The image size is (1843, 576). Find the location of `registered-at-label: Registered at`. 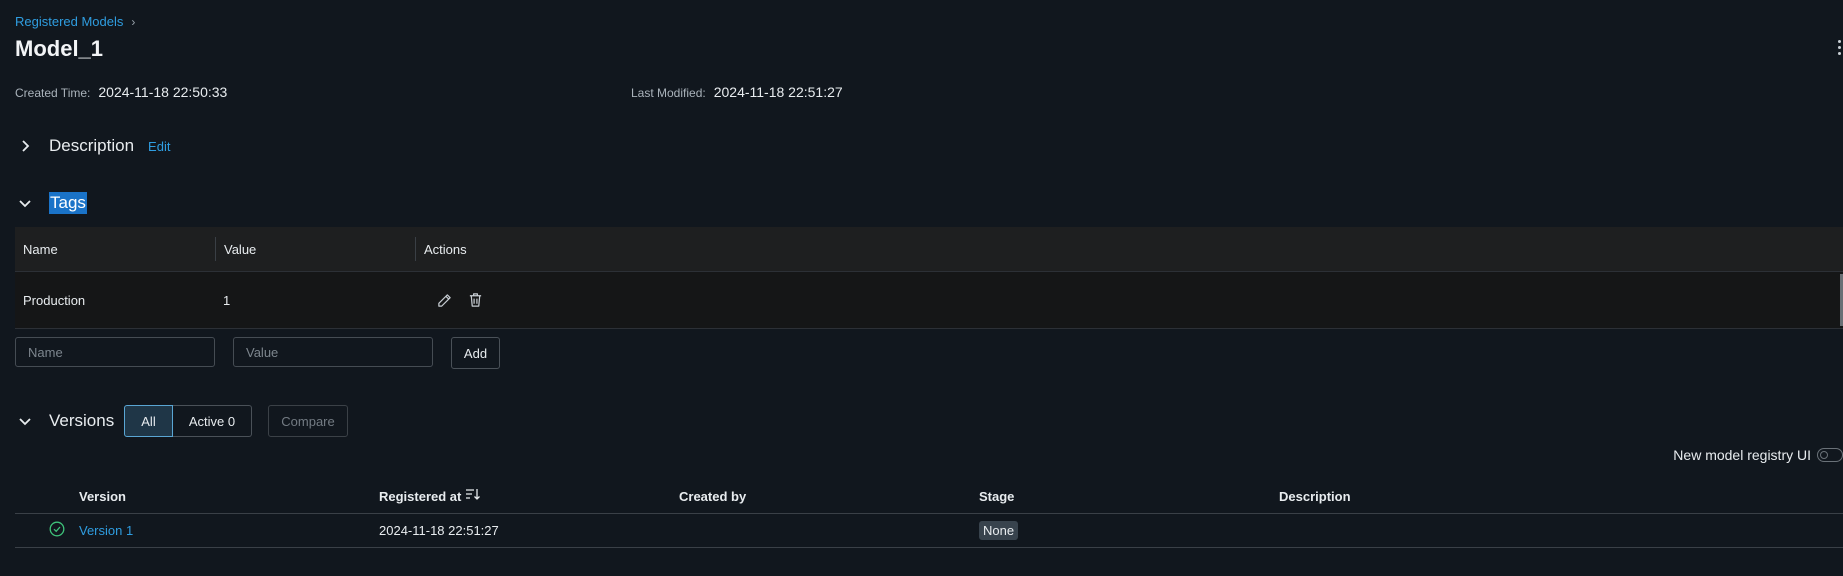

registered-at-label: Registered at is located at coordinates (420, 496).